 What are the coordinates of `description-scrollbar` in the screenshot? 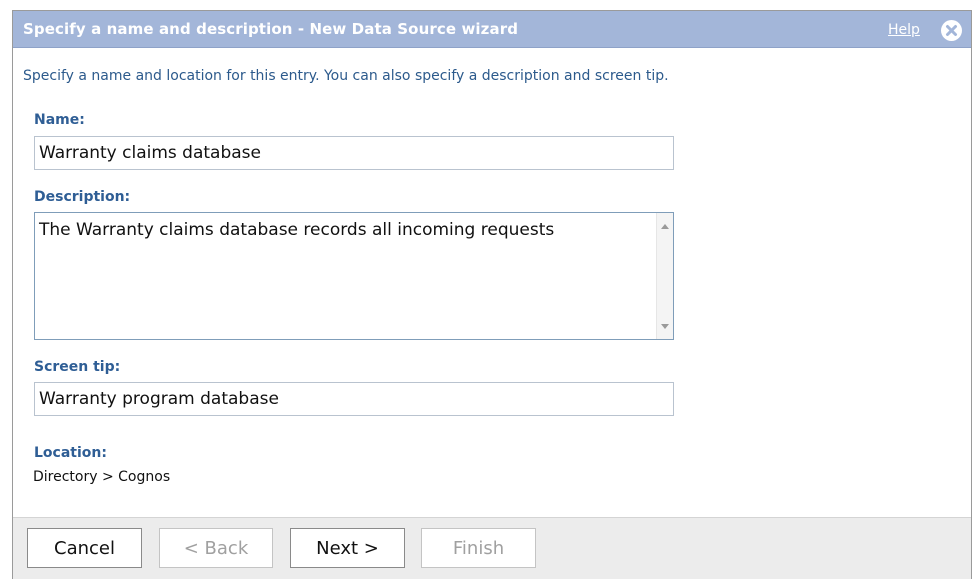 It's located at (664, 276).